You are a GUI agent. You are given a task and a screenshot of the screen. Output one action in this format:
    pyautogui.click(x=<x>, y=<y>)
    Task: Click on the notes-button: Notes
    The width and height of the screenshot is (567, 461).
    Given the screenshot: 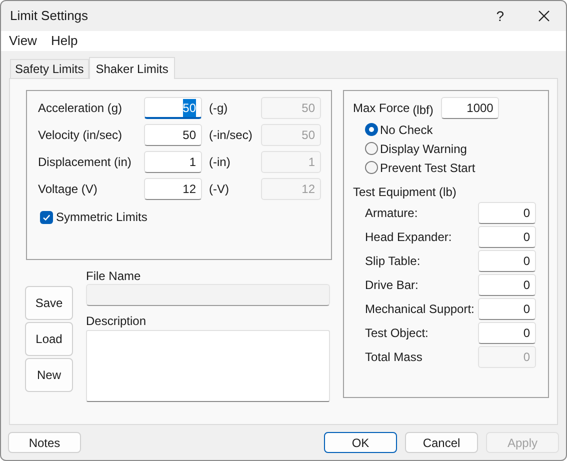 What is the action you would take?
    pyautogui.click(x=44, y=442)
    